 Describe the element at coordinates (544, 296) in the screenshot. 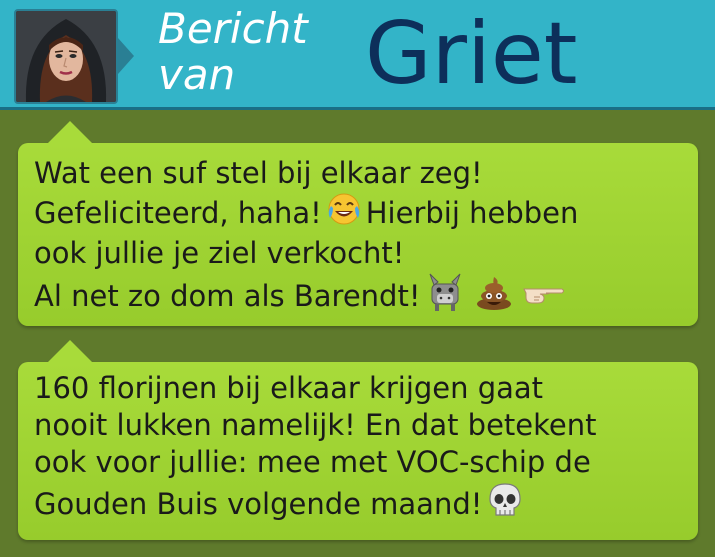

I see `pointing-hand-icon` at that location.